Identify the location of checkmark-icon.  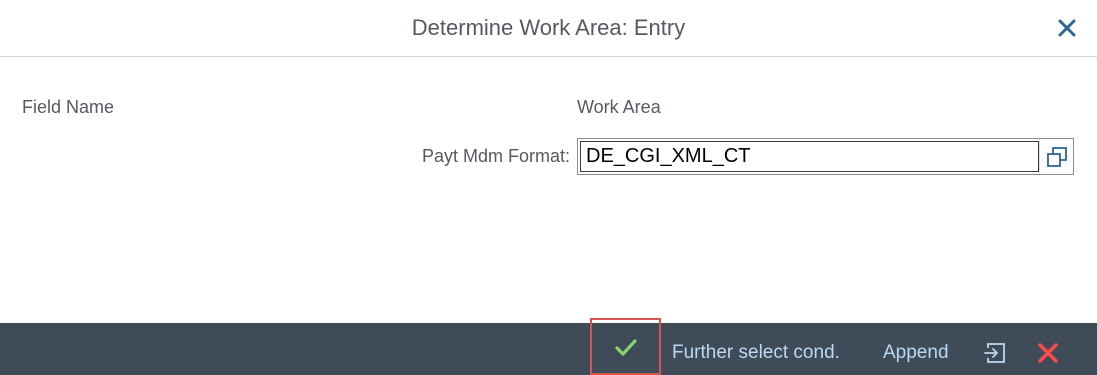
(626, 347).